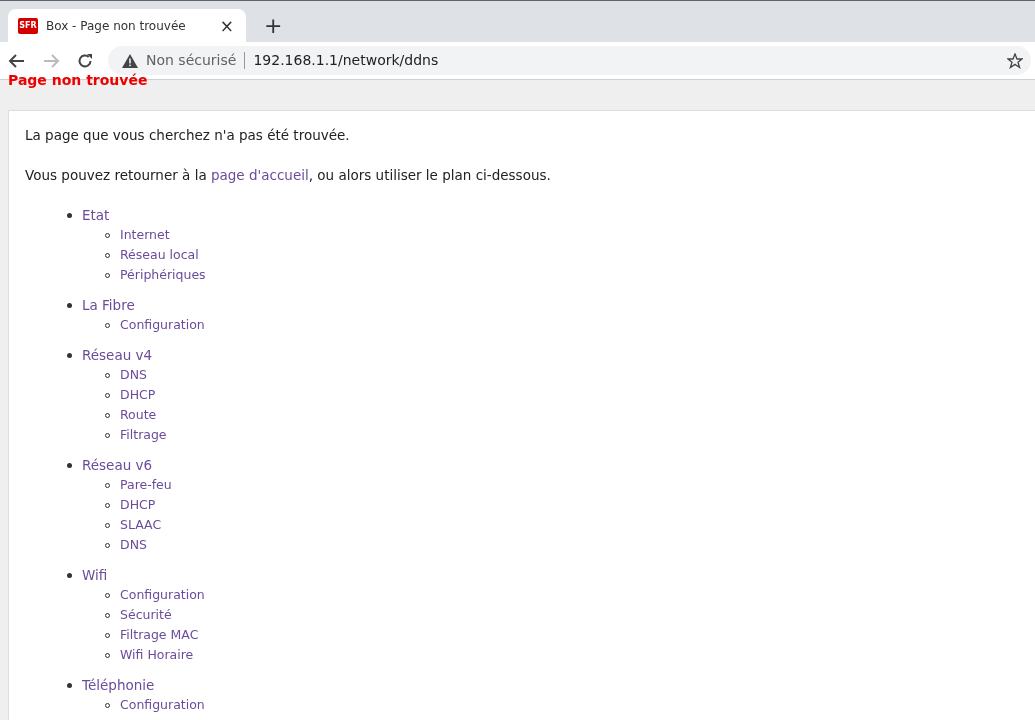  What do you see at coordinates (96, 215) in the screenshot?
I see `sitemap-link: Etat` at bounding box center [96, 215].